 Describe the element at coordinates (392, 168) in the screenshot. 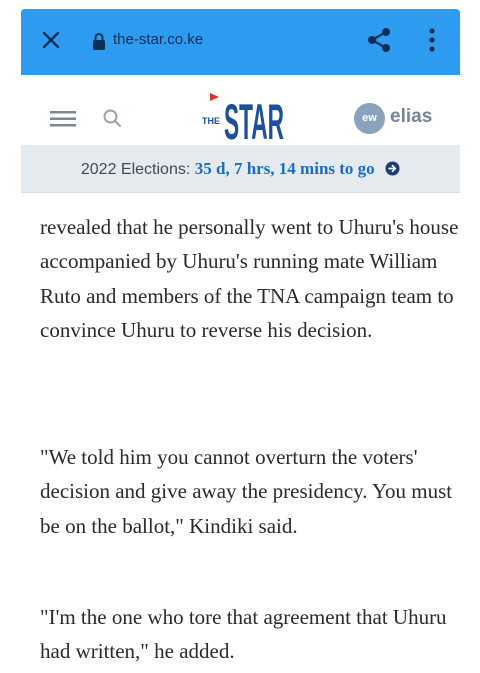

I see `arrow-right-circle-icon` at that location.